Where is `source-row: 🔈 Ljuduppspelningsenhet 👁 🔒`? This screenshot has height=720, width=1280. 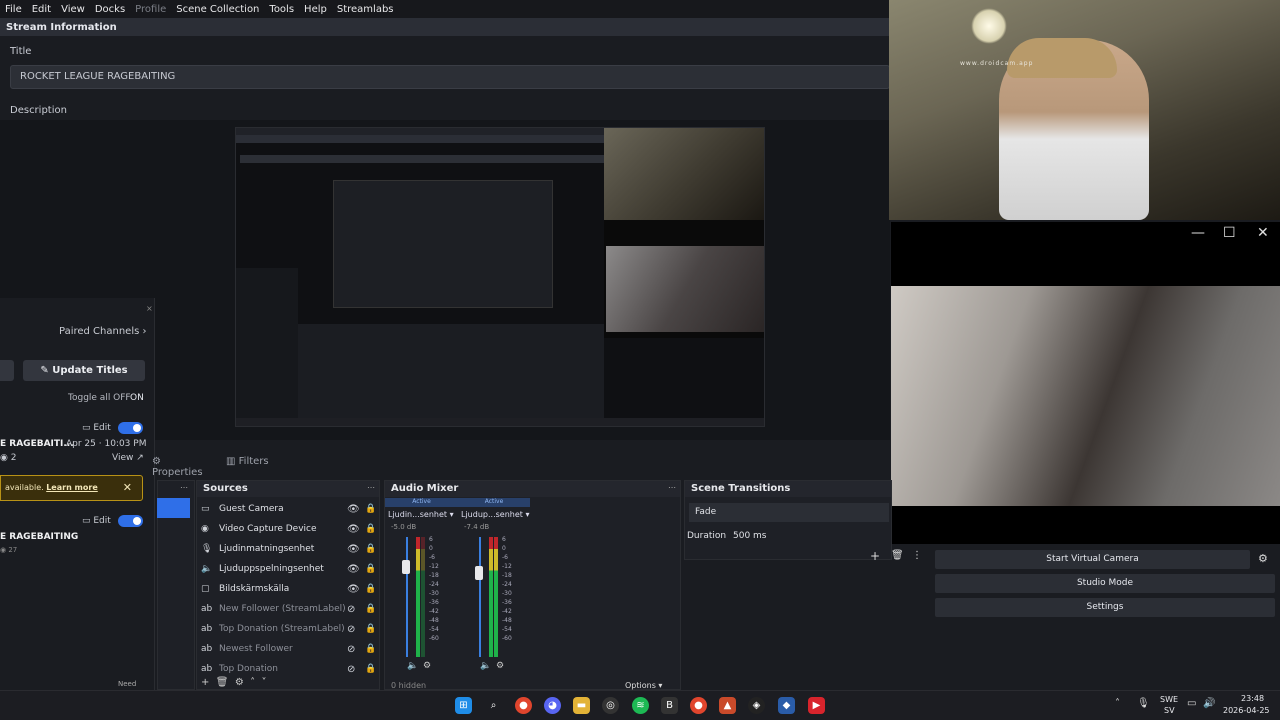 source-row: 🔈 Ljuduppspelningsenhet 👁 🔒 is located at coordinates (289, 569).